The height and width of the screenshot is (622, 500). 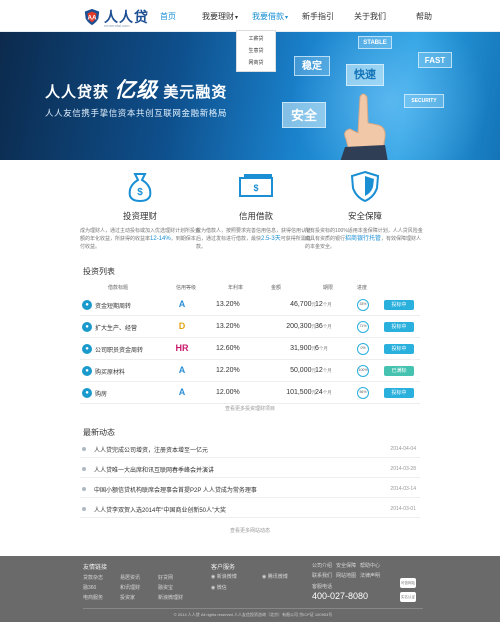 What do you see at coordinates (363, 305) in the screenshot?
I see `progress-ring: 33%` at bounding box center [363, 305].